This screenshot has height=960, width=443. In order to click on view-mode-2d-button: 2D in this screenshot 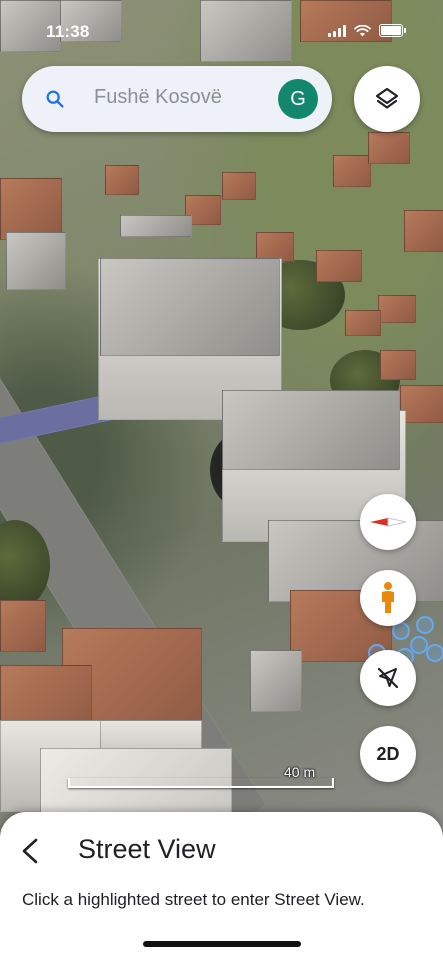, I will do `click(388, 754)`.